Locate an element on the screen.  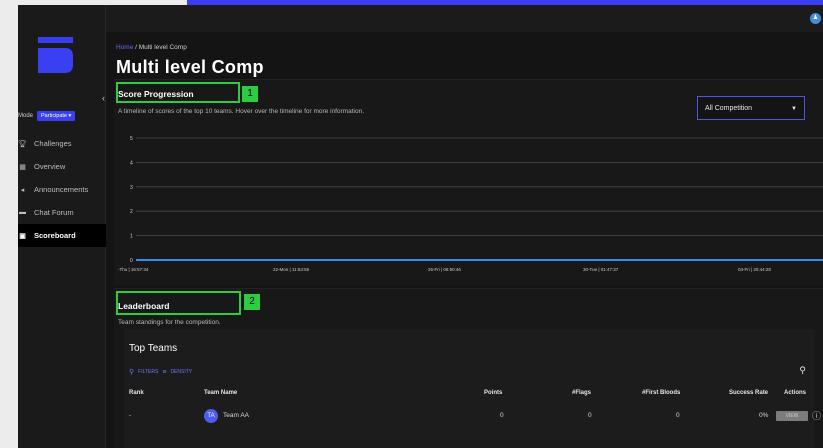
highlight-marker-2: 2 is located at coordinates (252, 302).